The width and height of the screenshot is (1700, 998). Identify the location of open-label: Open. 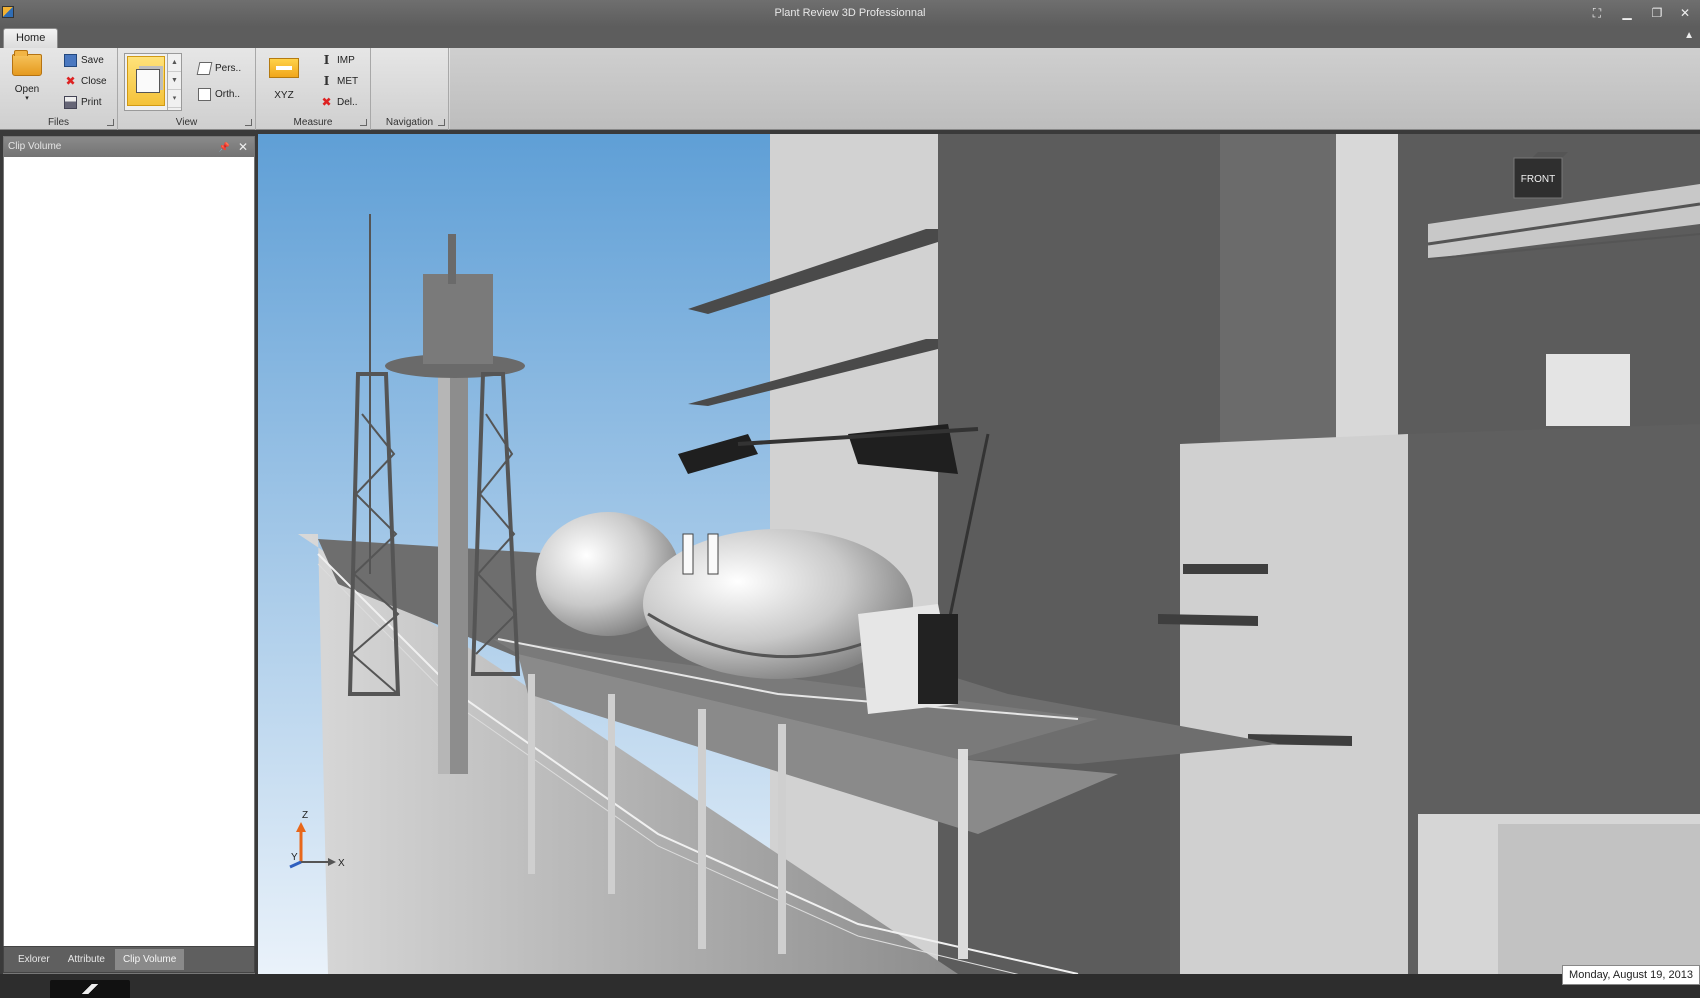
(27, 89).